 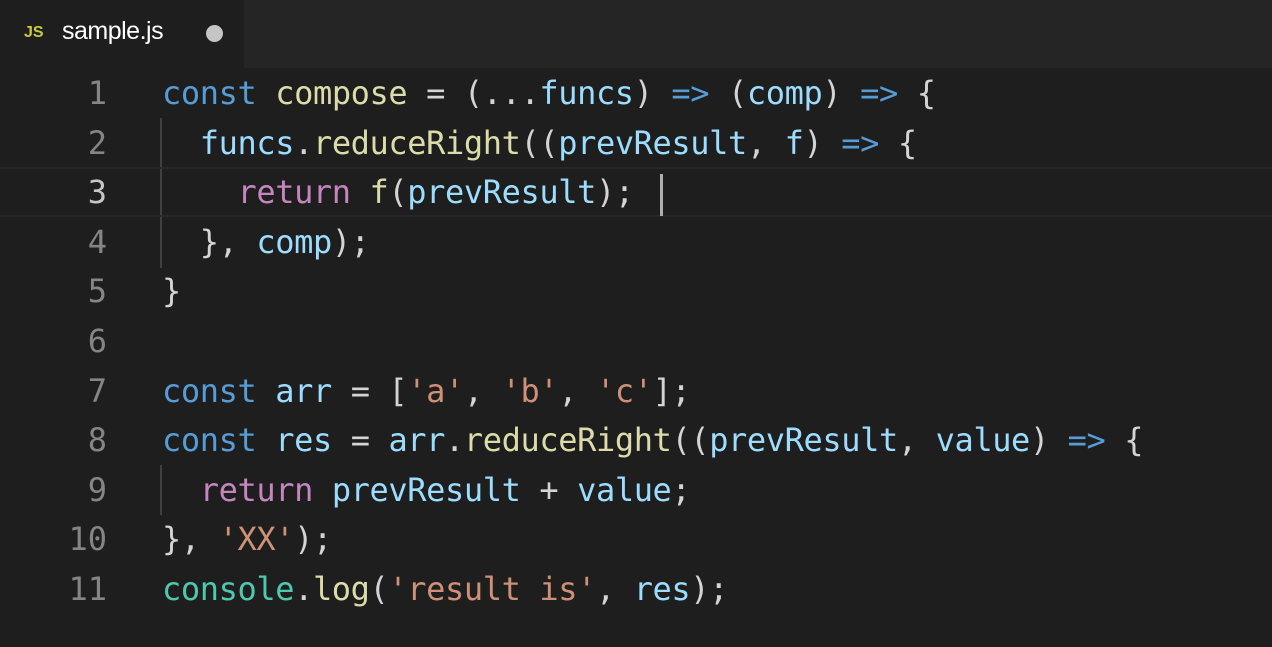 What do you see at coordinates (34, 32) in the screenshot?
I see `javascript-file-icon: JS` at bounding box center [34, 32].